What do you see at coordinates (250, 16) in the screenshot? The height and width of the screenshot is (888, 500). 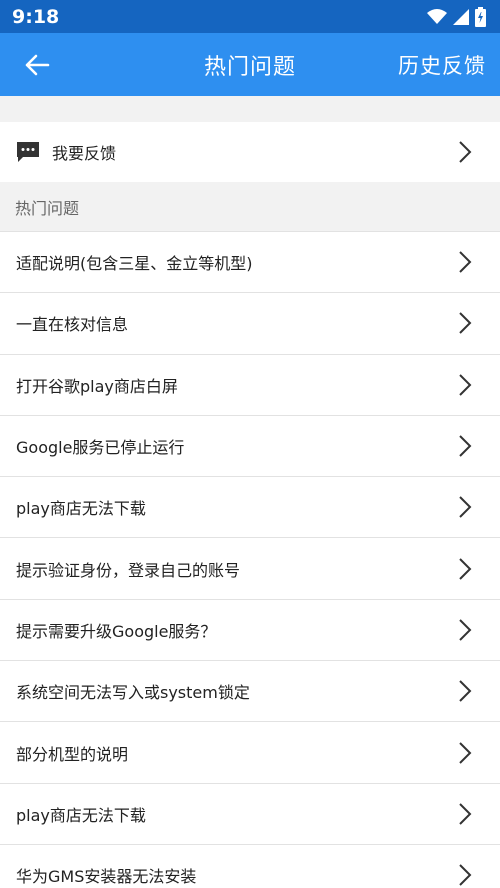 I see `status-bar: 9:18` at bounding box center [250, 16].